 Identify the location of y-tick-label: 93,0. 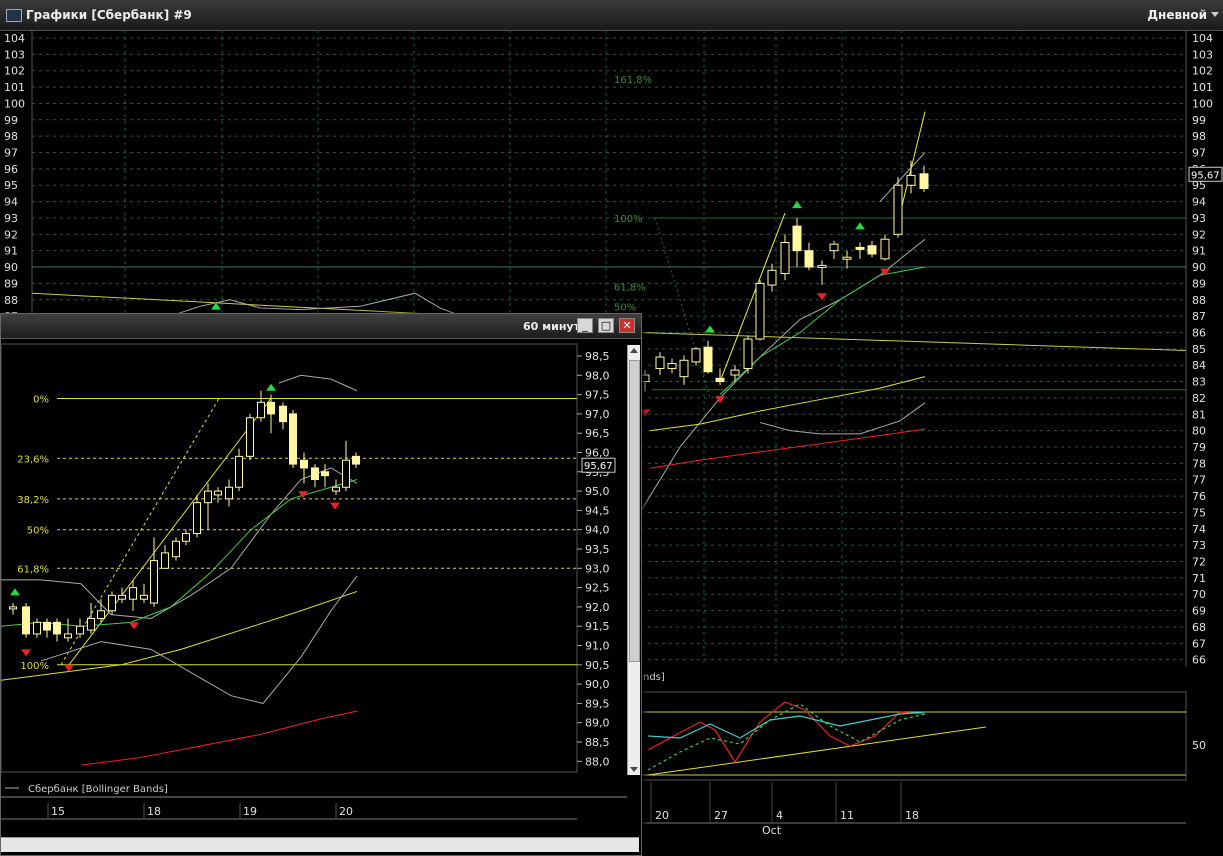
(597, 568).